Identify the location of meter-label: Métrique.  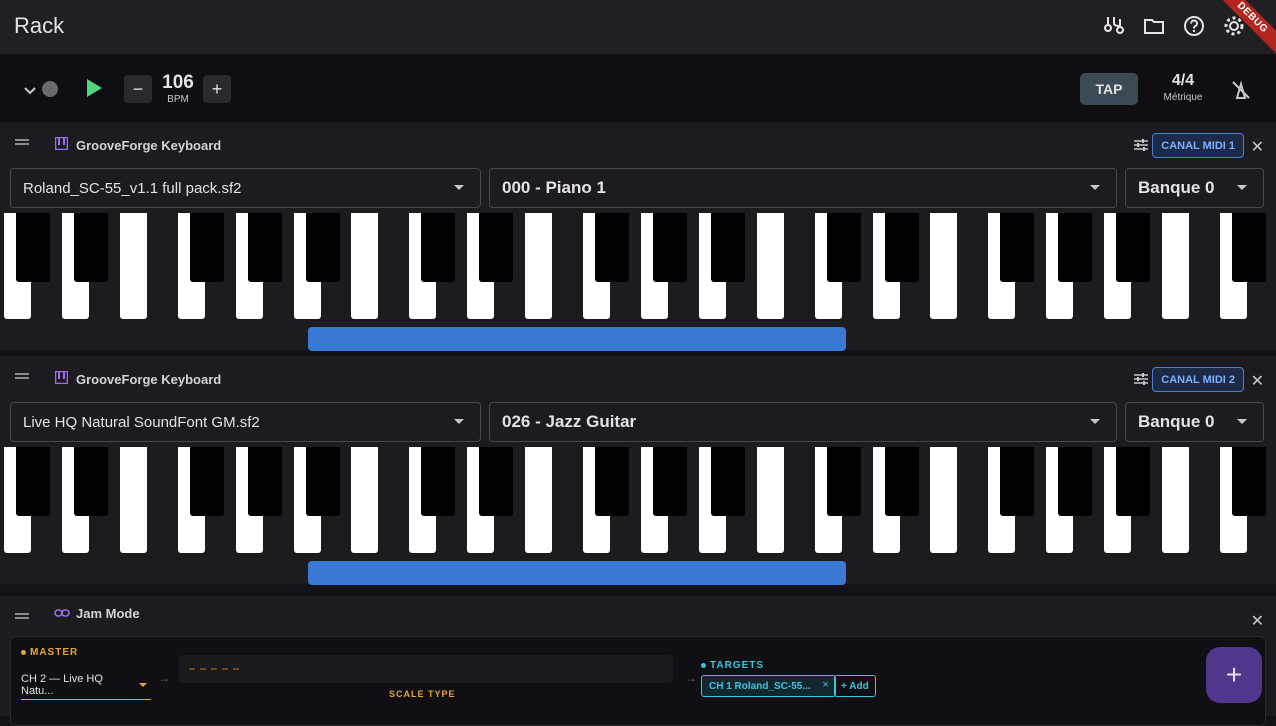
(1183, 97).